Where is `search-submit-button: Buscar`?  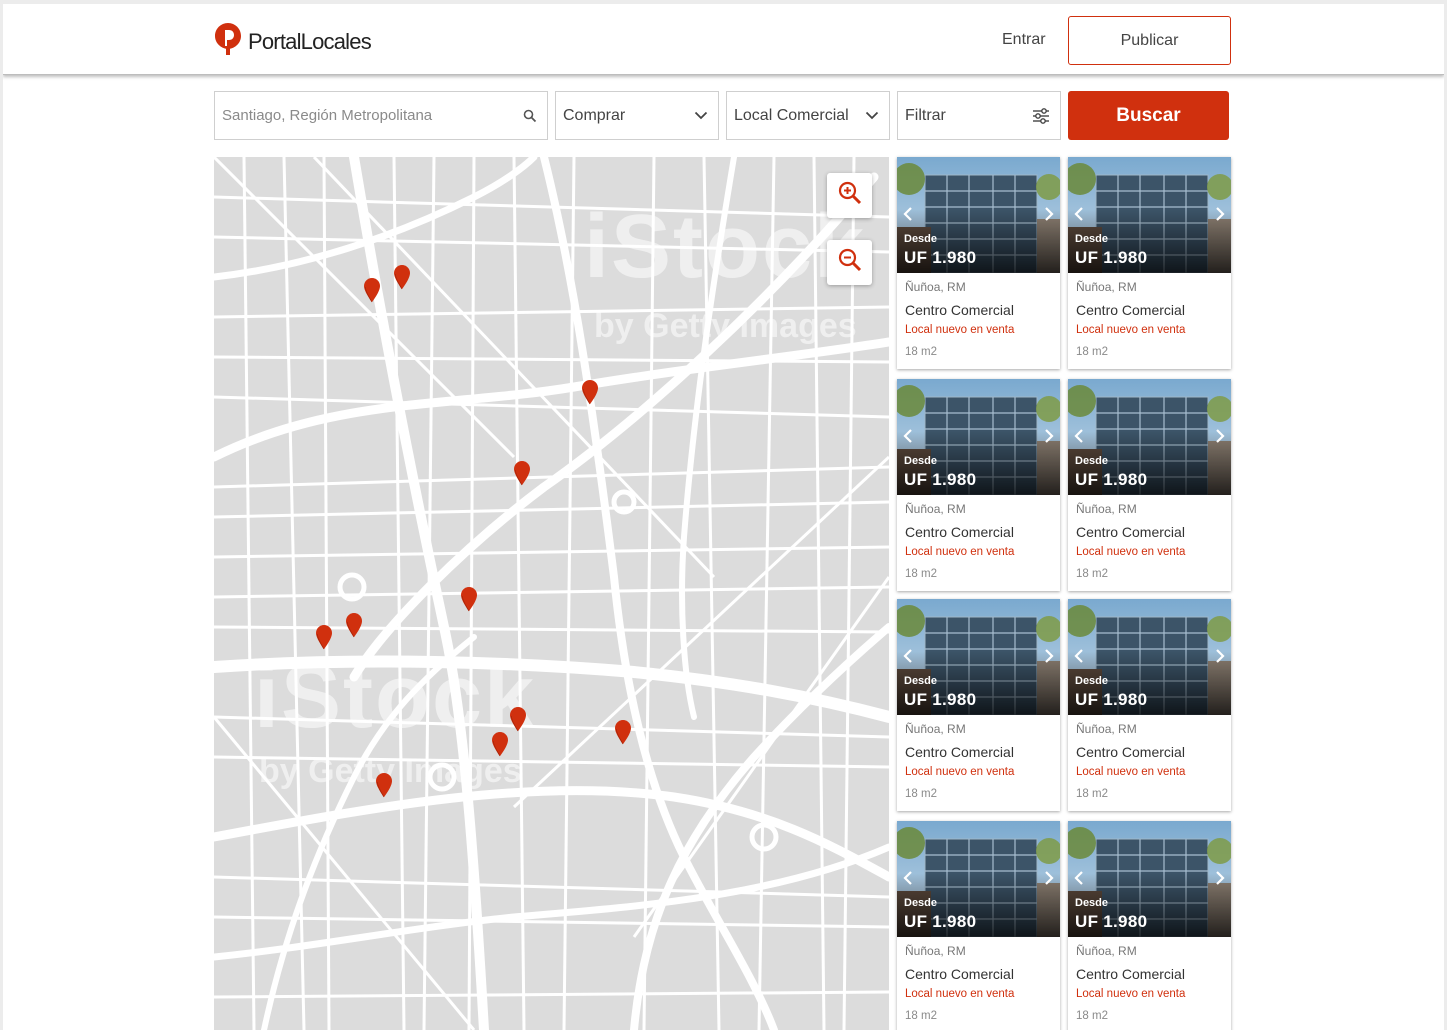 search-submit-button: Buscar is located at coordinates (1148, 115).